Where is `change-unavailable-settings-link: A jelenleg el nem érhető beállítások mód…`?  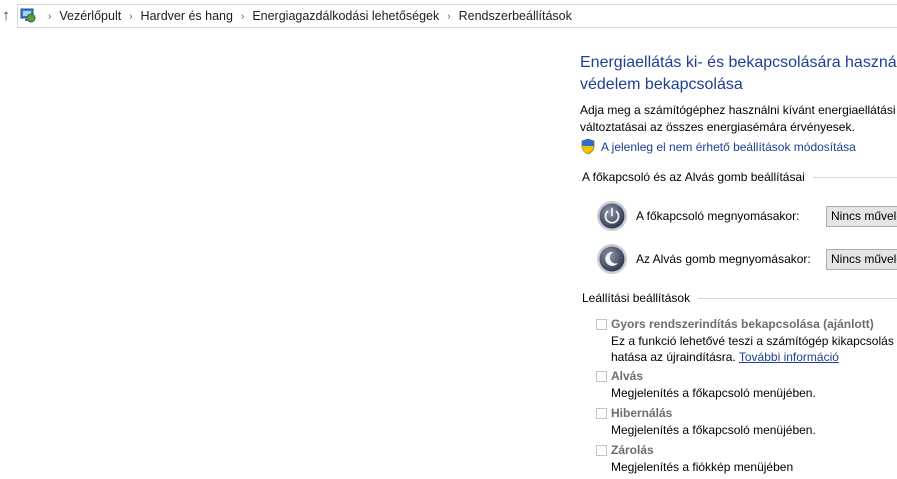
change-unavailable-settings-link: A jelenleg el nem érhető beállítások mód… is located at coordinates (718, 146).